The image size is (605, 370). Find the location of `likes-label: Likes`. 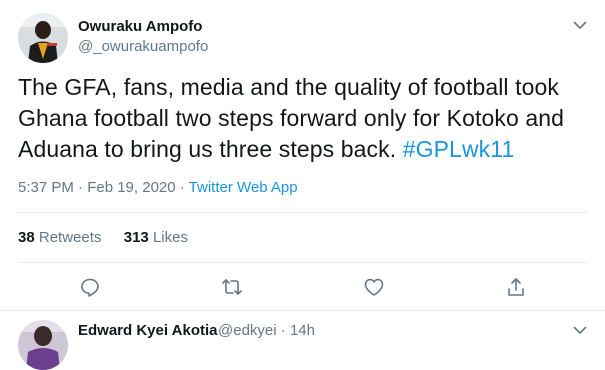

likes-label: Likes is located at coordinates (170, 237).